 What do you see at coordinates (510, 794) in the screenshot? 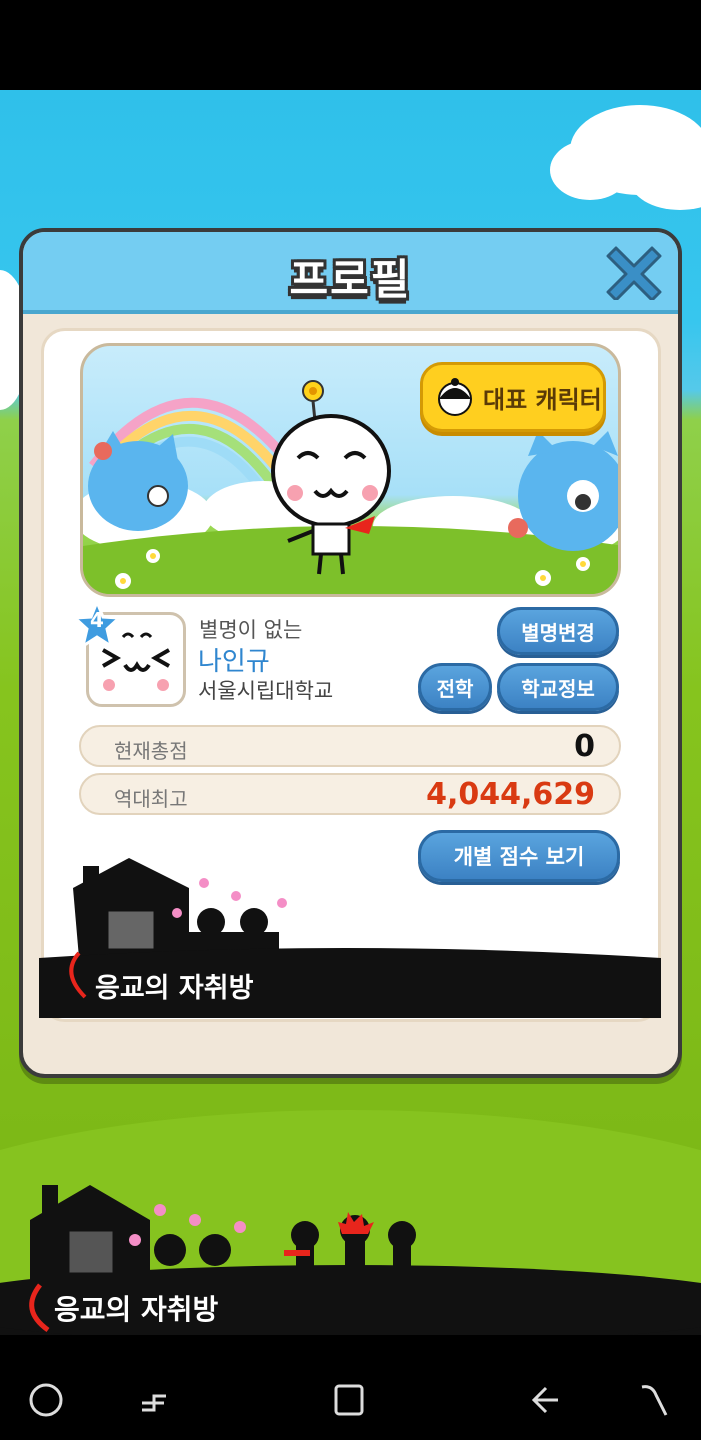
I see `best-score-value: 4,044,629` at bounding box center [510, 794].